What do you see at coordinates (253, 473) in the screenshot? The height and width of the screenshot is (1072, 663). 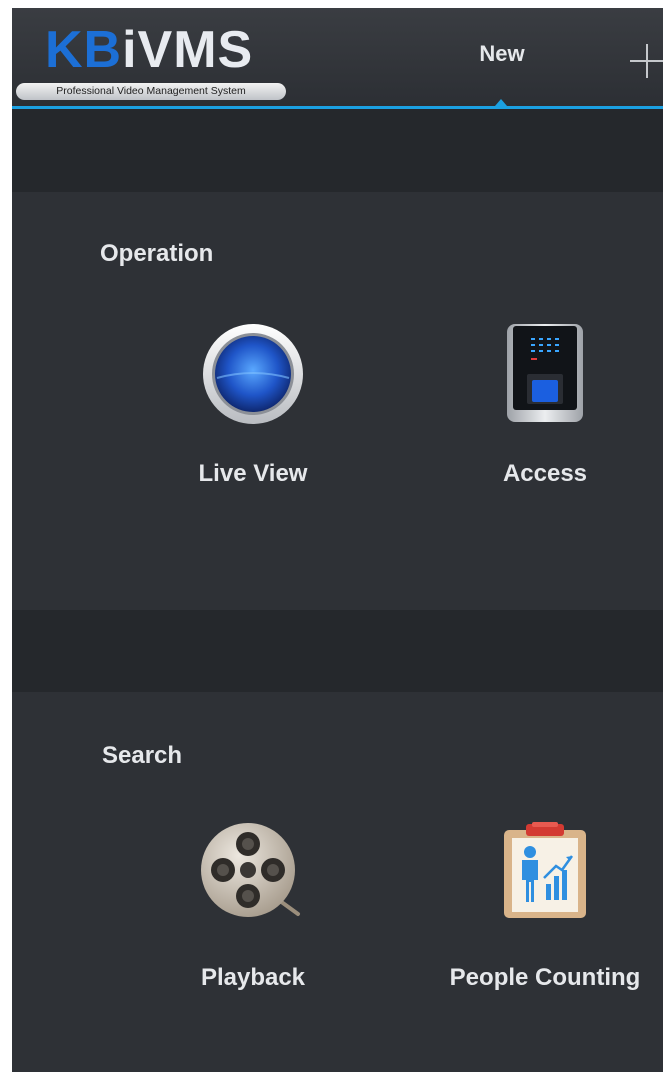 I see `tile-label-live-view: Live View` at bounding box center [253, 473].